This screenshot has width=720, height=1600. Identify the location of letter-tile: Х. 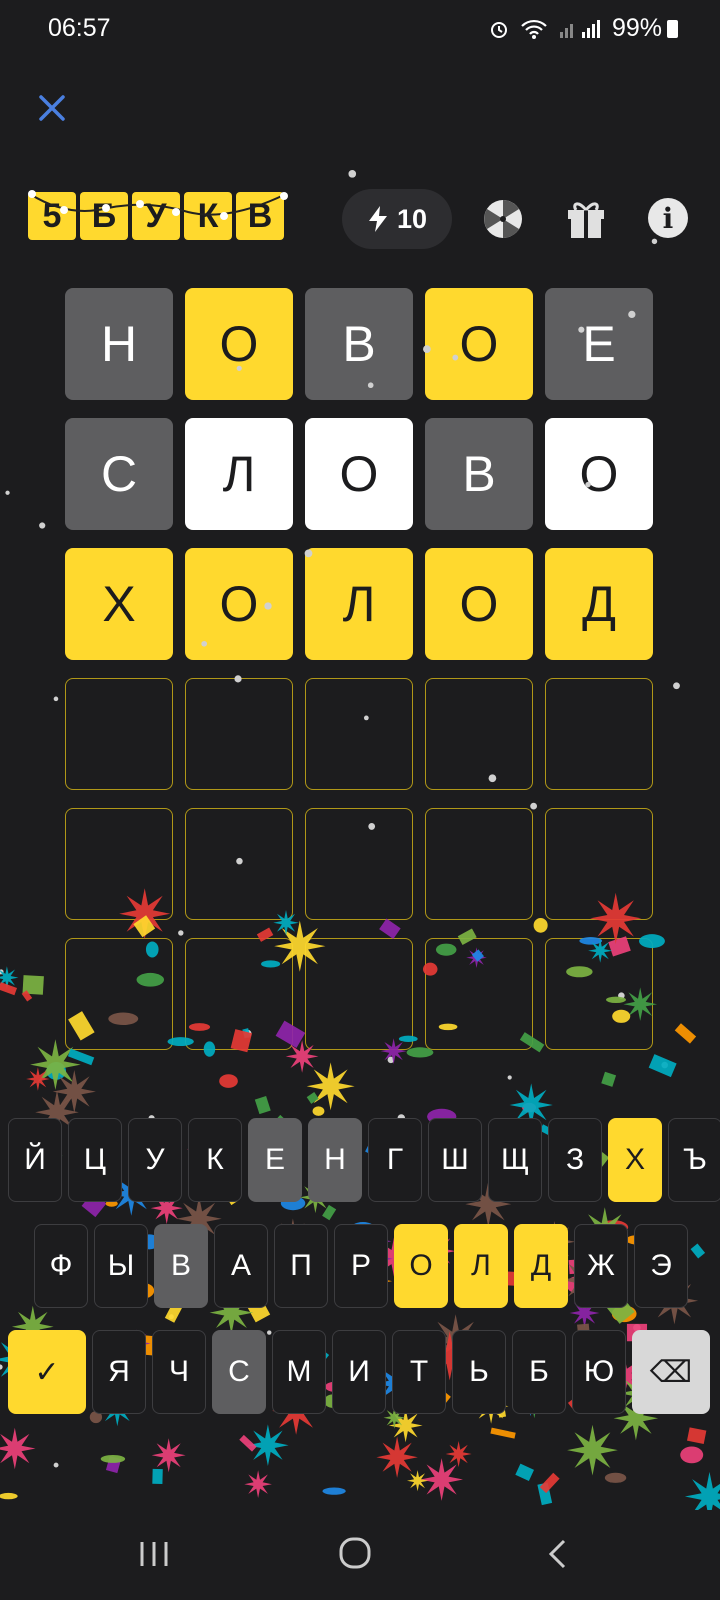
(119, 604).